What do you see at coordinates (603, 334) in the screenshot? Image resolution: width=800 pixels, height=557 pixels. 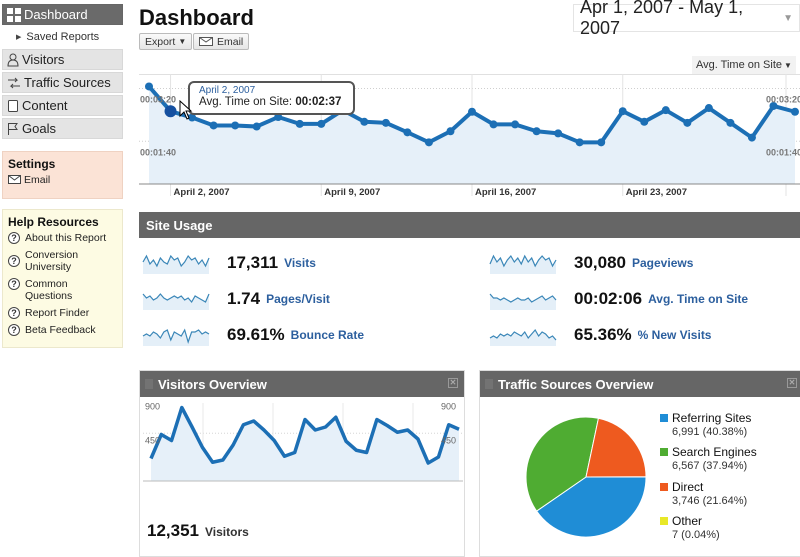 I see `metric-value: 65.36%` at bounding box center [603, 334].